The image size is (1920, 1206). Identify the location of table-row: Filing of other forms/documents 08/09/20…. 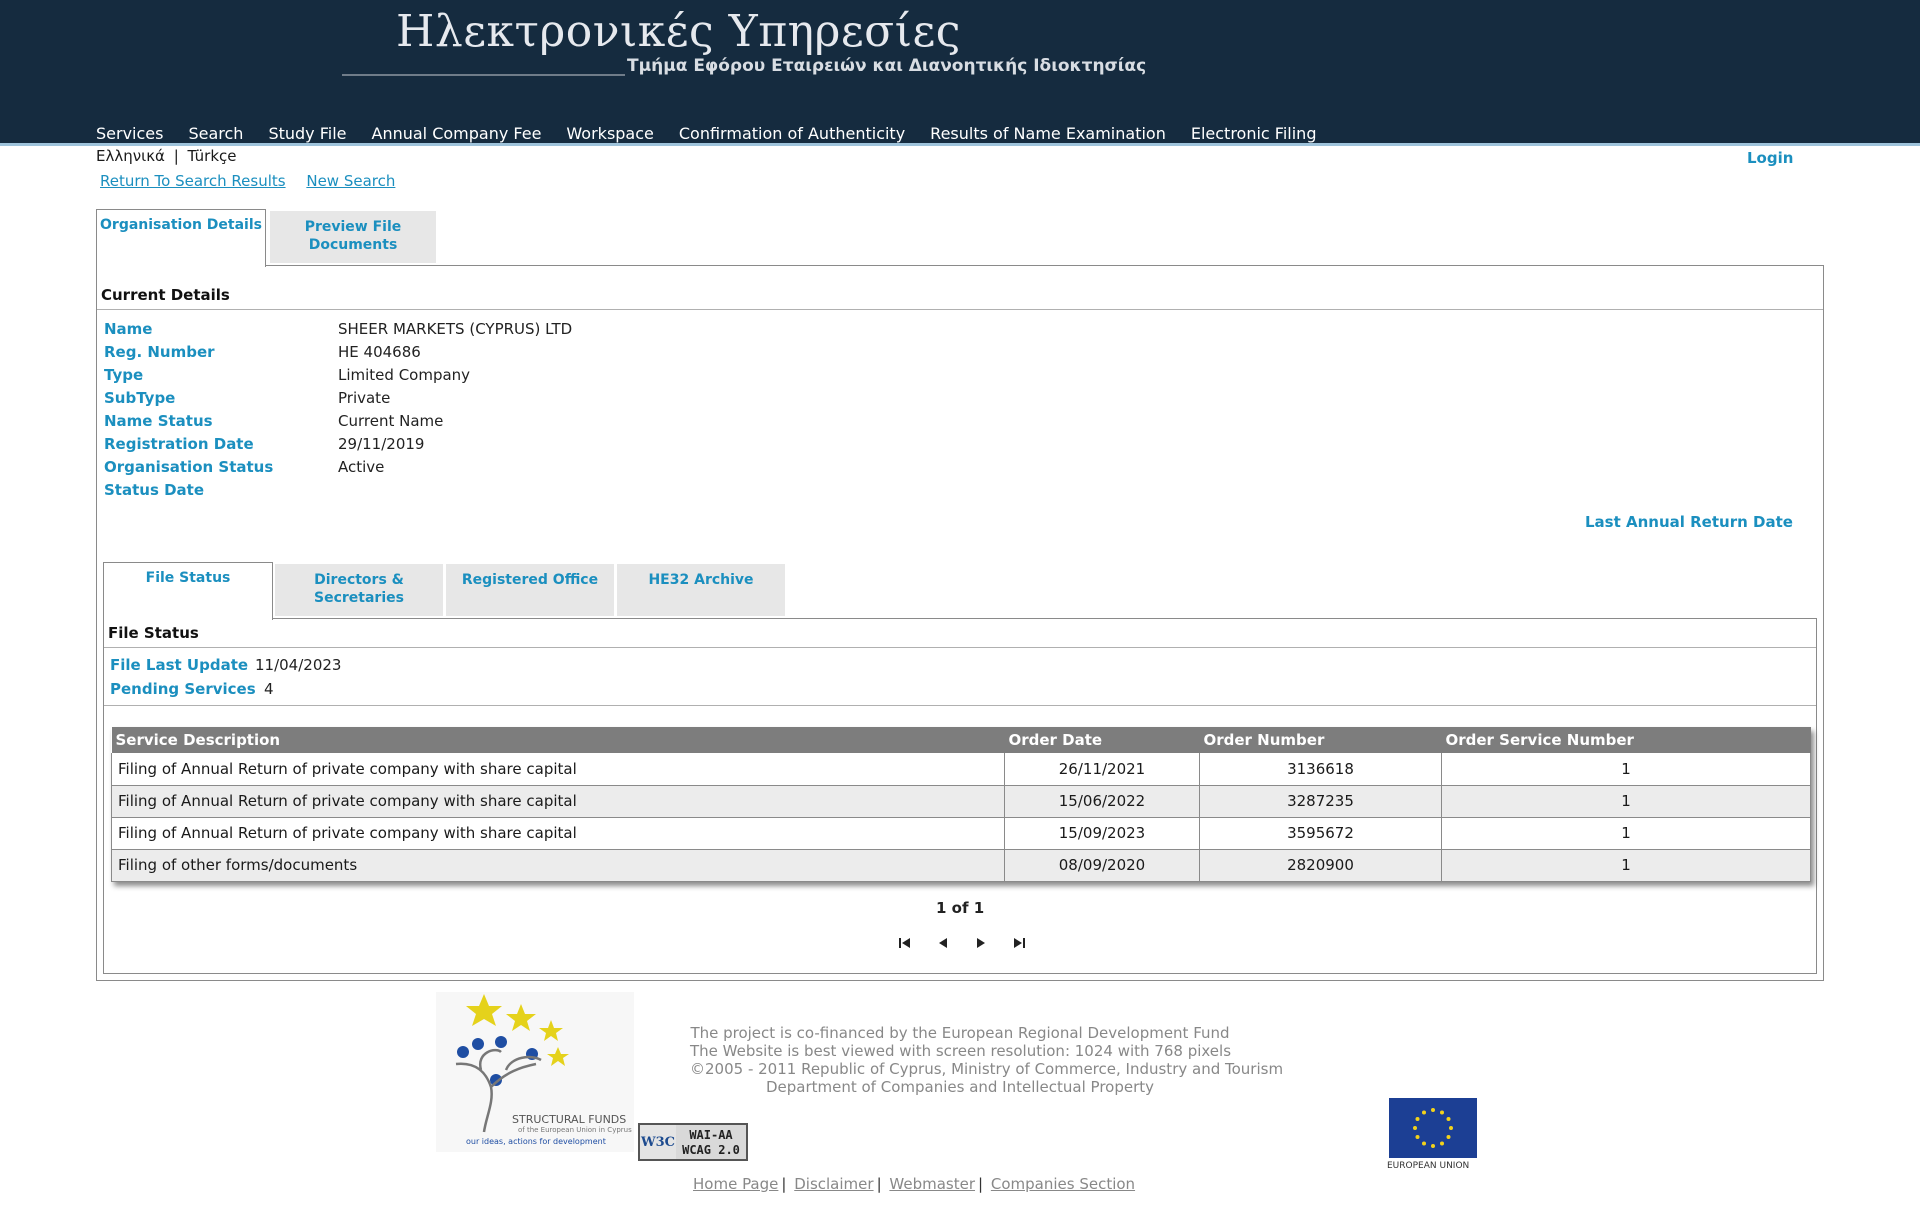
(961, 865).